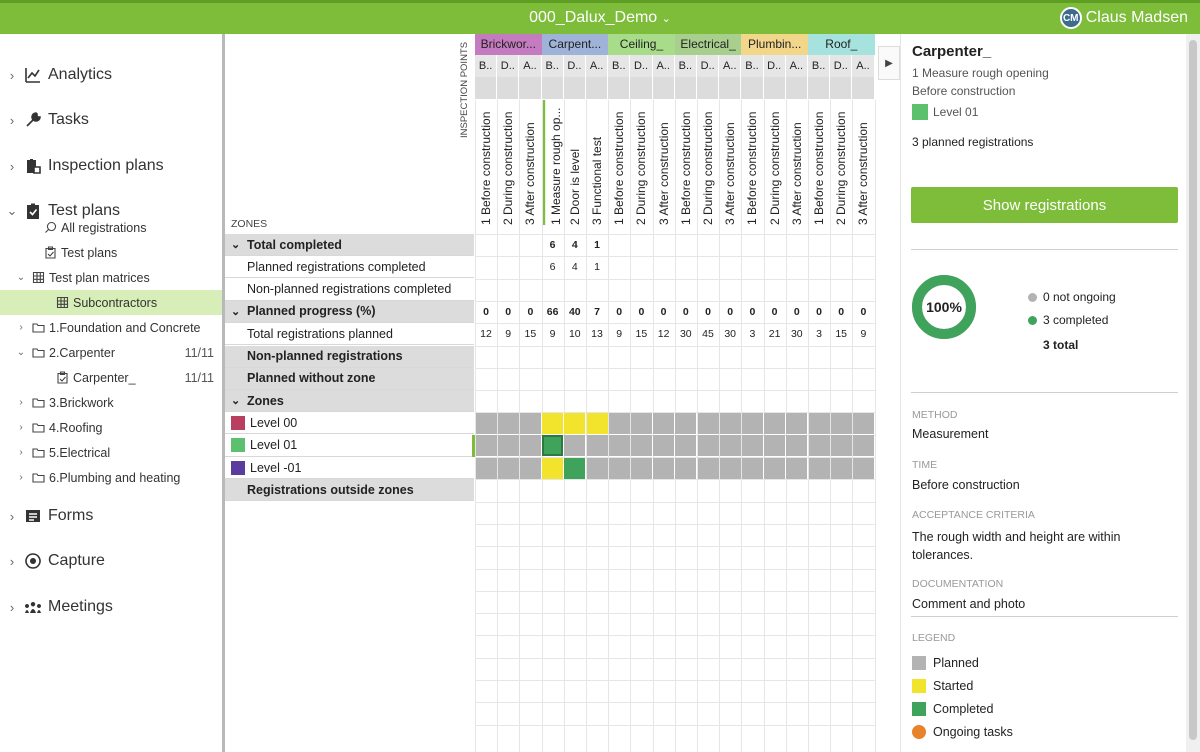 This screenshot has width=1200, height=752. Describe the element at coordinates (111, 277) in the screenshot. I see `sidebar-subitem-test-plan-matrices: ⌄ Test plan matrices` at that location.